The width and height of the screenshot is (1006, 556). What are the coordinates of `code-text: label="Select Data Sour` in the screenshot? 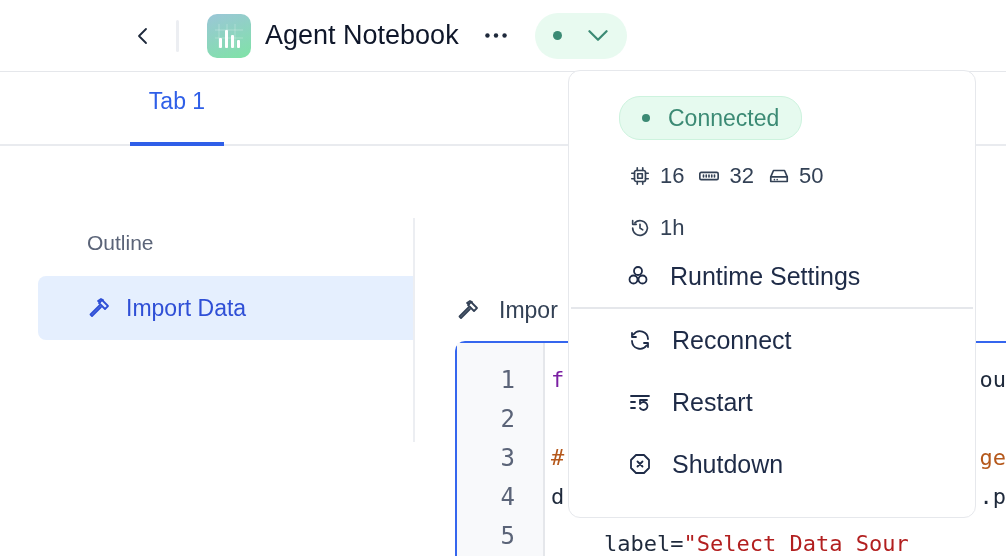 It's located at (755, 543).